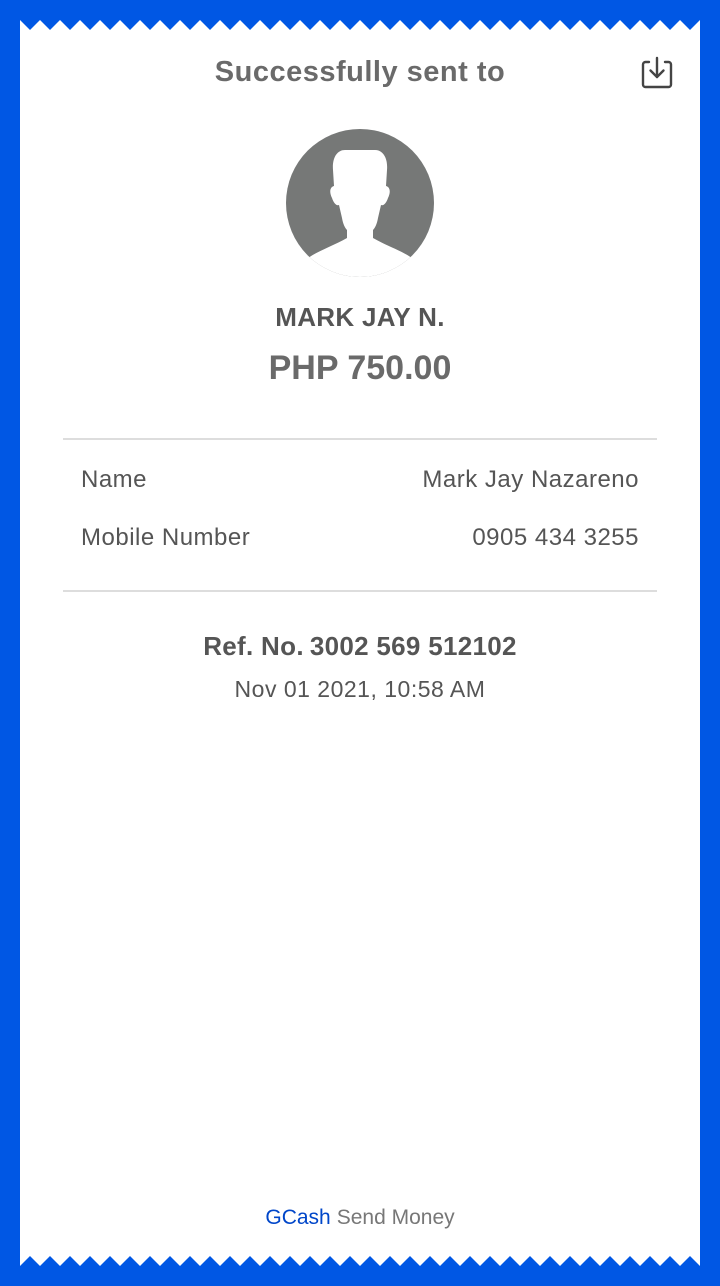 This screenshot has width=720, height=1286. I want to click on receipt-edge-top, so click(360, 28).